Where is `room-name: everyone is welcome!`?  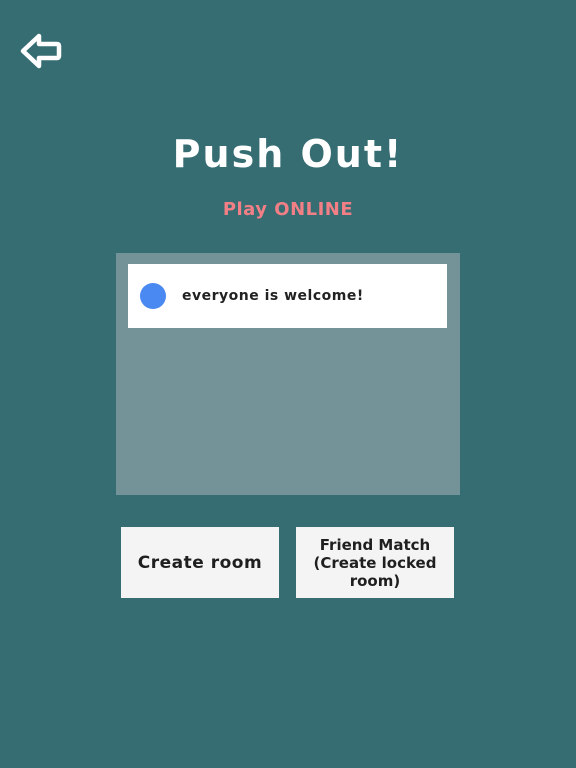
room-name: everyone is welcome! is located at coordinates (273, 296).